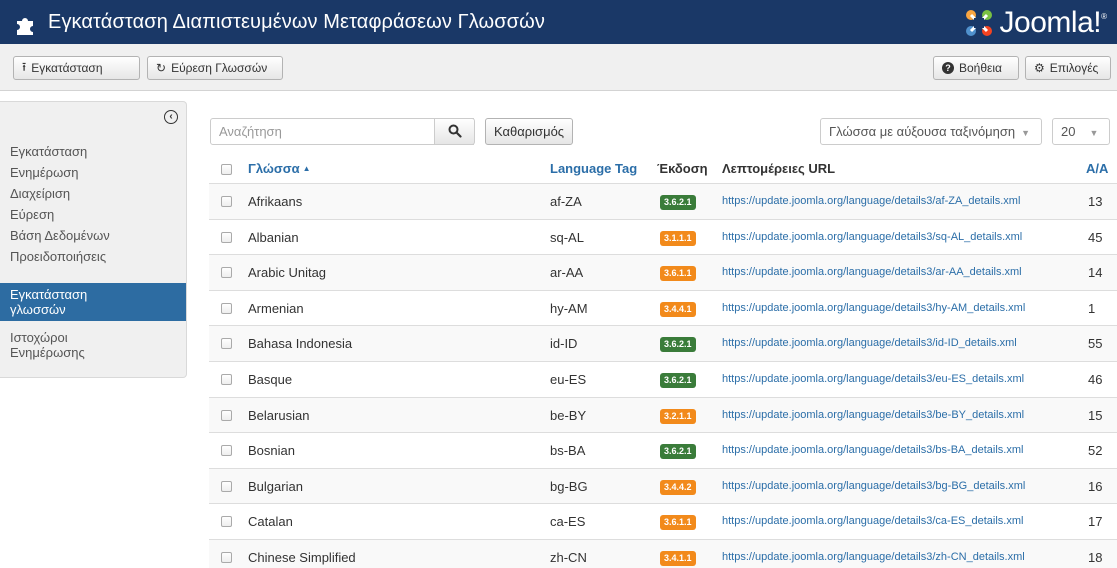 This screenshot has width=1117, height=568. Describe the element at coordinates (271, 451) in the screenshot. I see `language-name: Bosnian` at that location.